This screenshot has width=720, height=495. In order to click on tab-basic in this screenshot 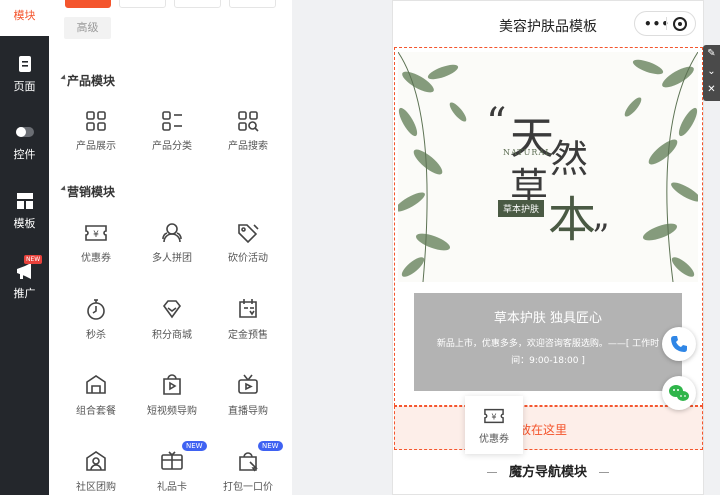, I will do `click(88, 4)`.